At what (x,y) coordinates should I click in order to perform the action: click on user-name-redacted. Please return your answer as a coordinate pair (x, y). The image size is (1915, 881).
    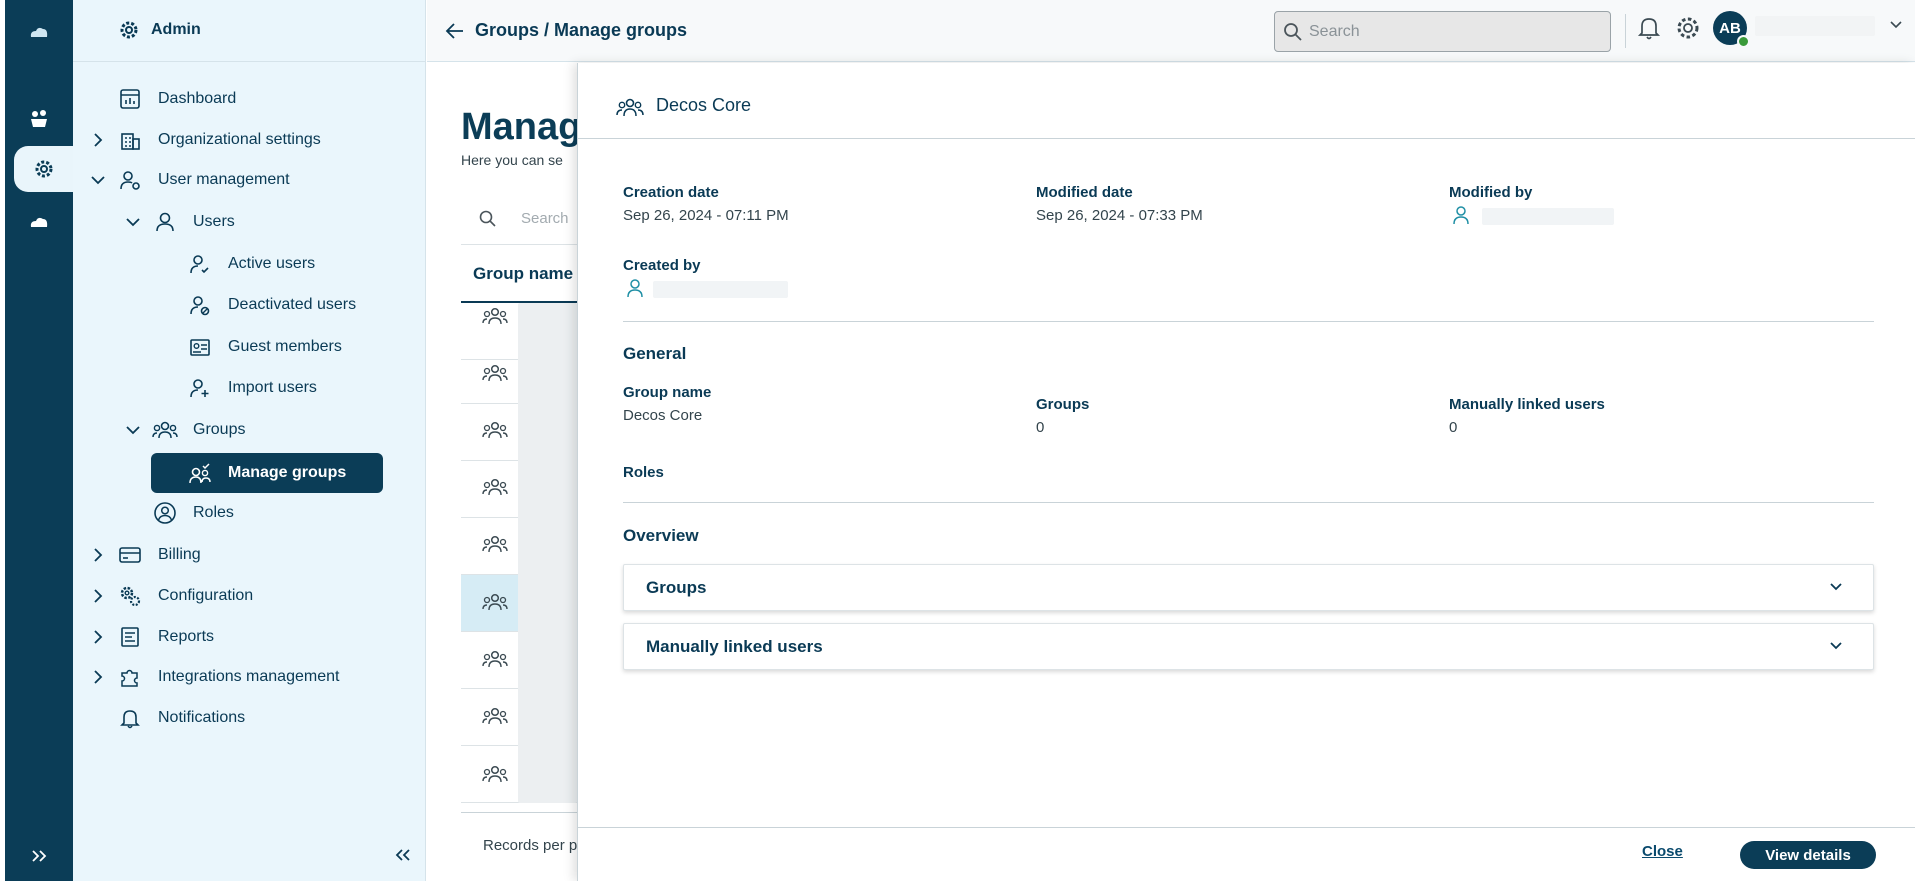
    Looking at the image, I should click on (1815, 26).